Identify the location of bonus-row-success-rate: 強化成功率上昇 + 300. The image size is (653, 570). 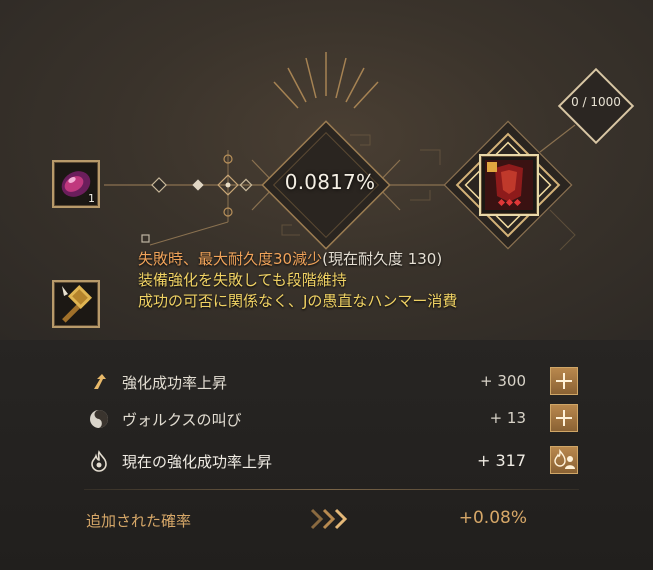
(338, 383).